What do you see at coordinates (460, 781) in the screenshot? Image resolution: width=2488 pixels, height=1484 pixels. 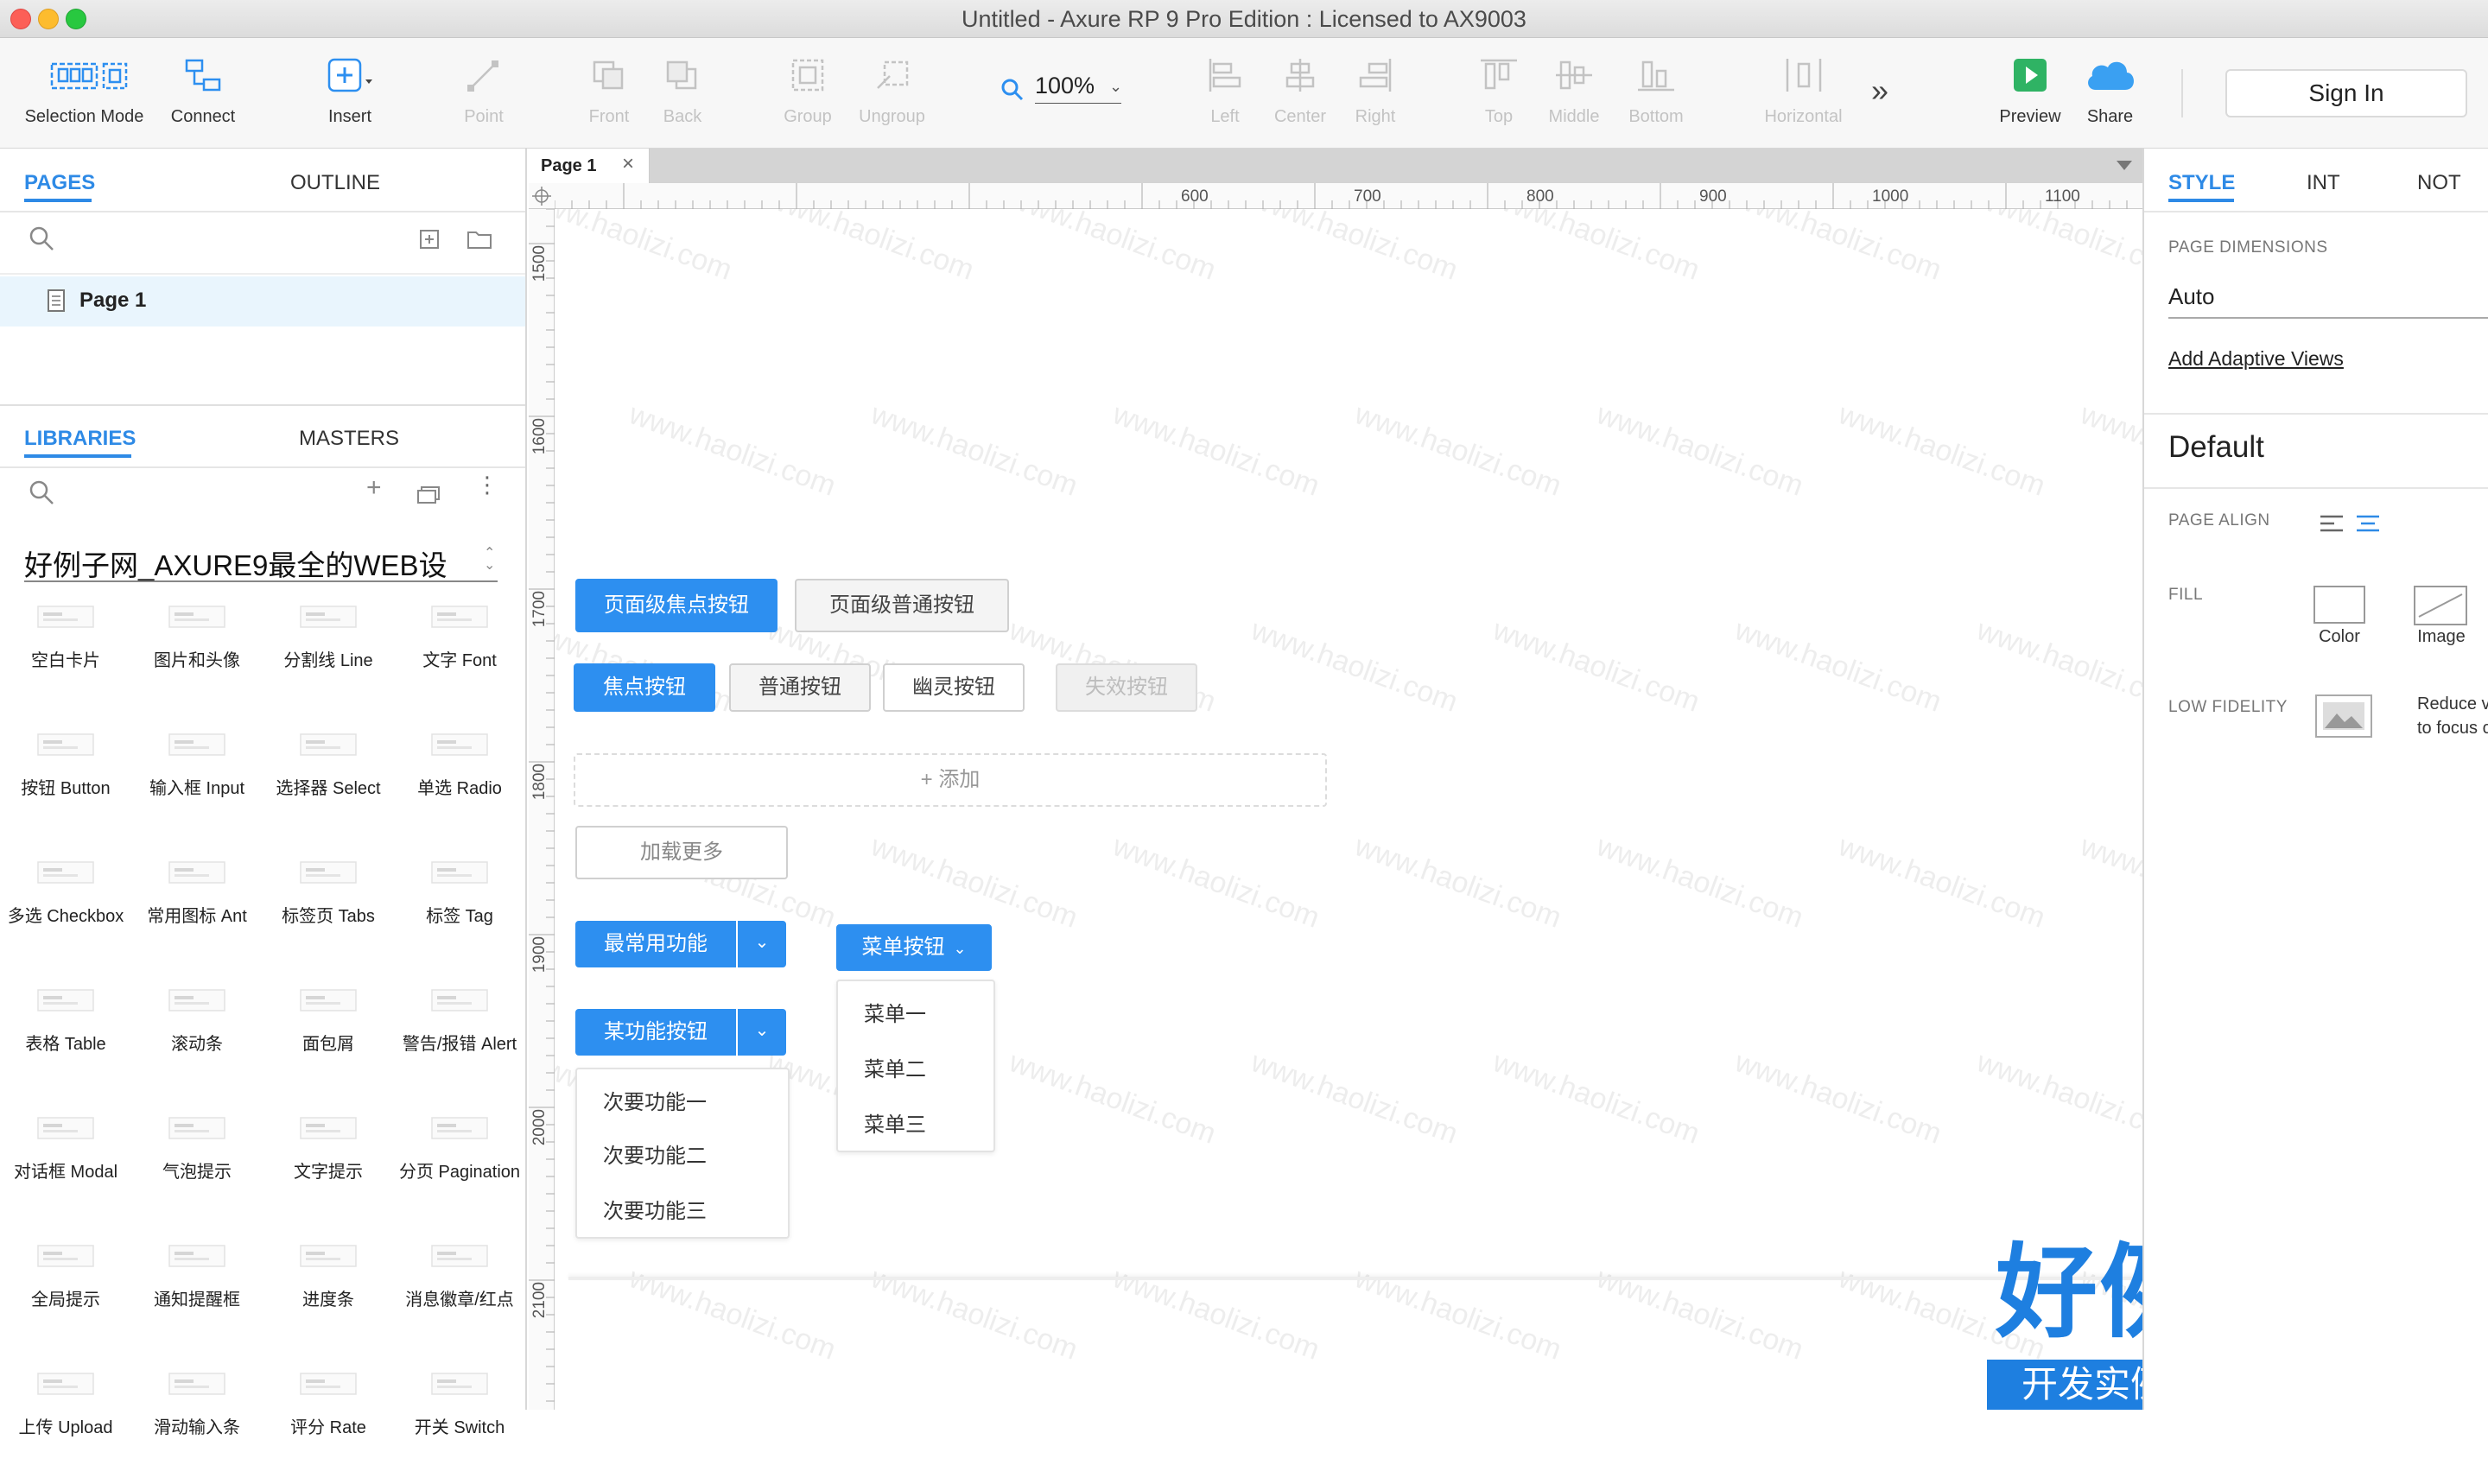 I see `library-widget: 单选 Radio` at bounding box center [460, 781].